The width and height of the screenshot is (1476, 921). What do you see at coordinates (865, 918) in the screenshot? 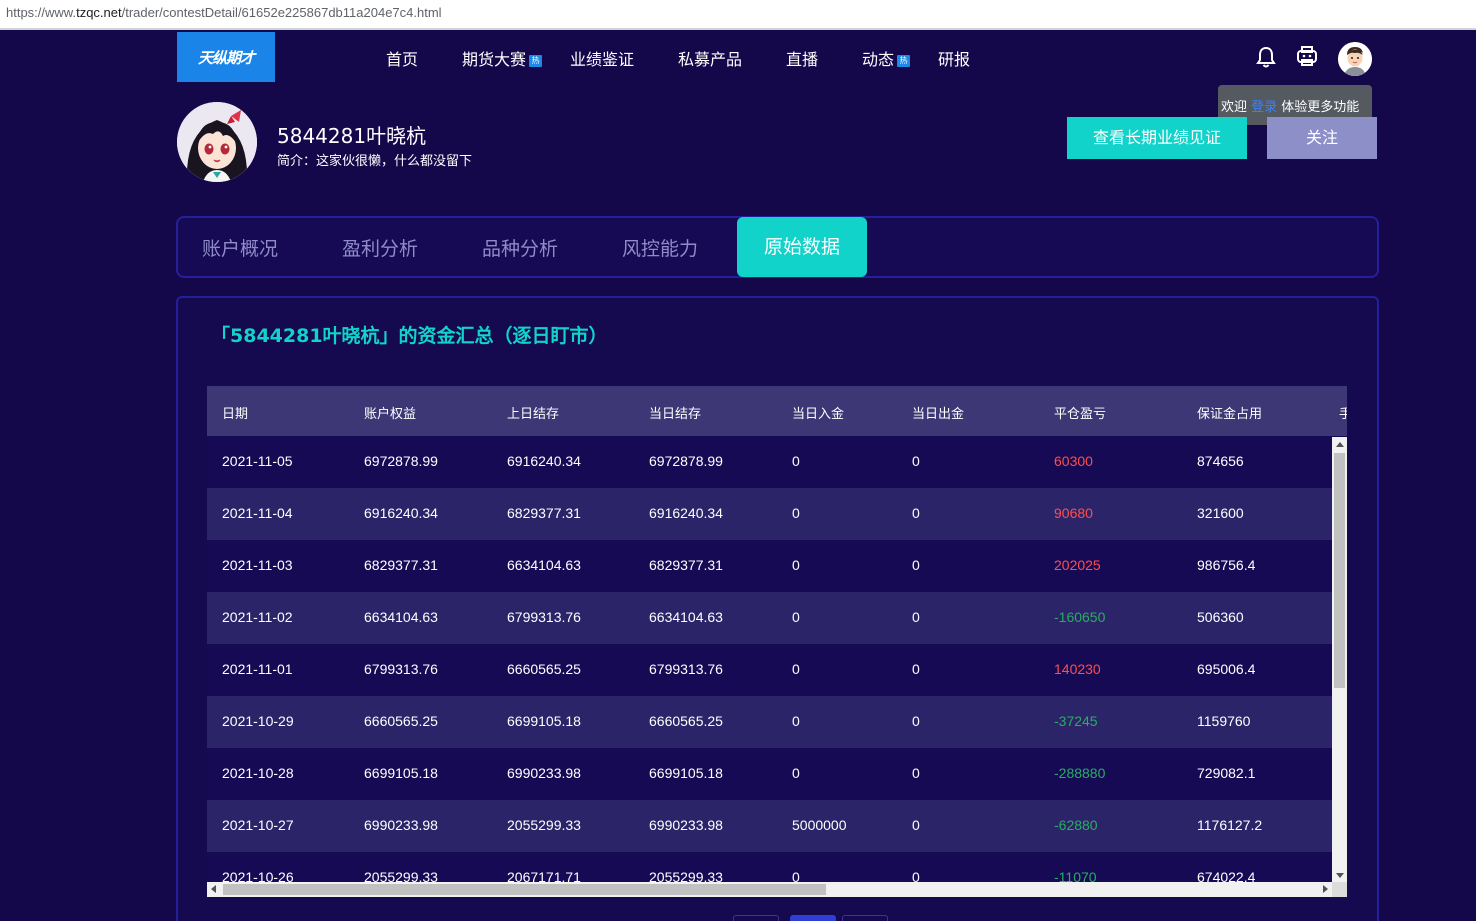
I see `pagination-next-button` at bounding box center [865, 918].